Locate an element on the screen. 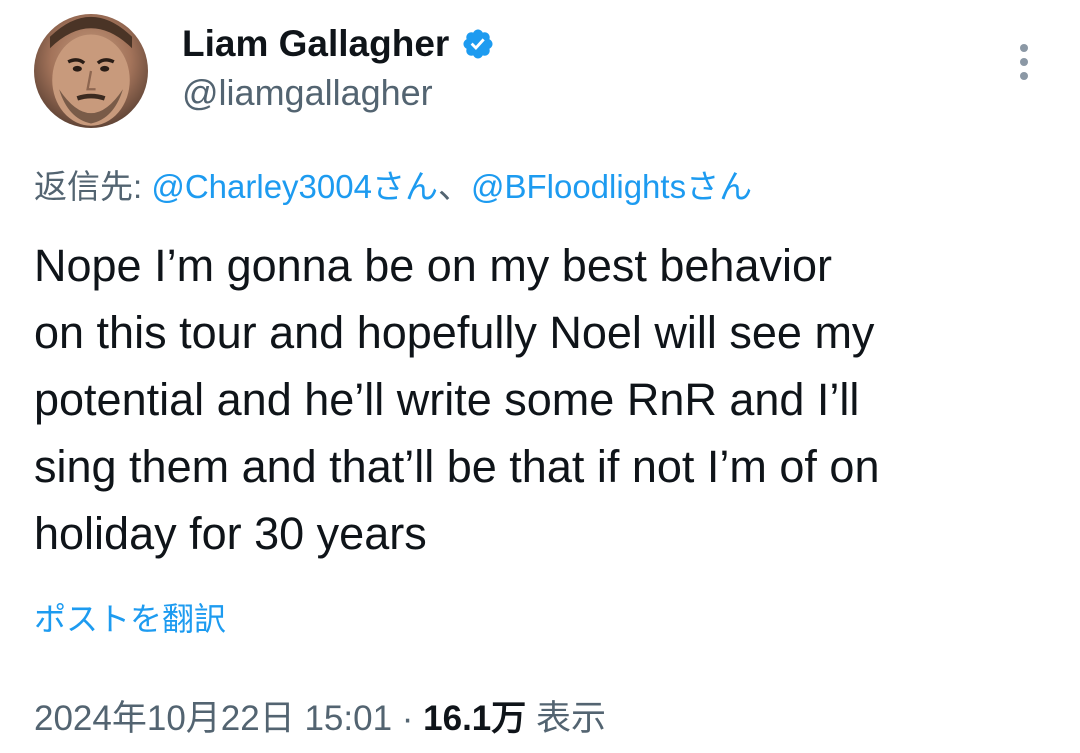  reply-to-line: 返信先: @Charley3004さん、@BFloodlightsさん is located at coordinates (393, 184).